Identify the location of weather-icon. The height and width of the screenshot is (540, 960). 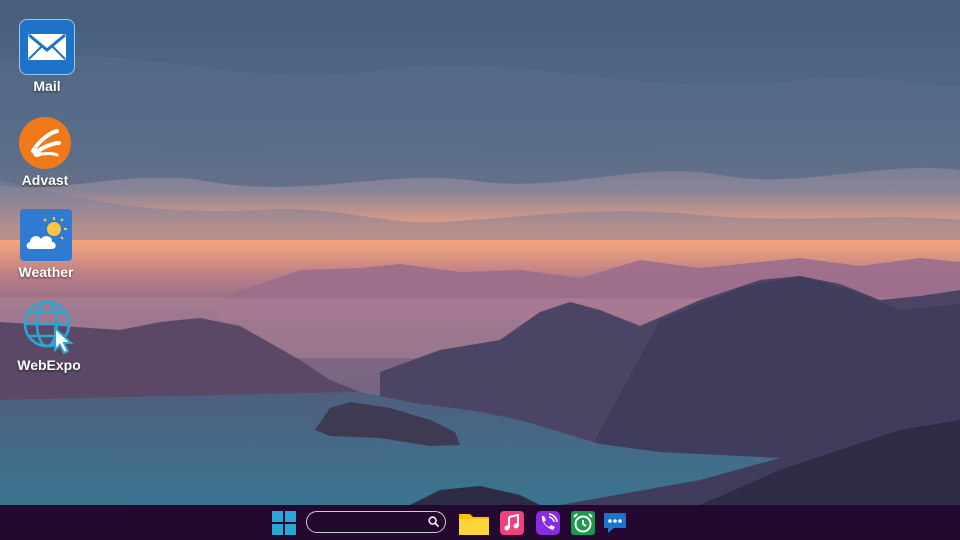
(46, 235).